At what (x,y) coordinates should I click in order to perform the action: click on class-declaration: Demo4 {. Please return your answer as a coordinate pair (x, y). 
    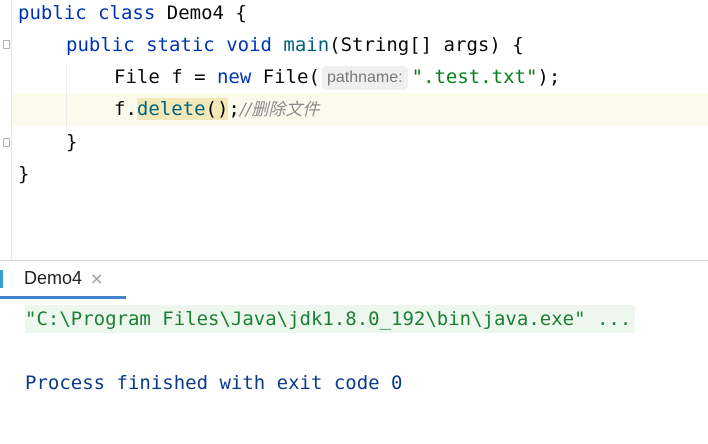
    Looking at the image, I should click on (206, 13).